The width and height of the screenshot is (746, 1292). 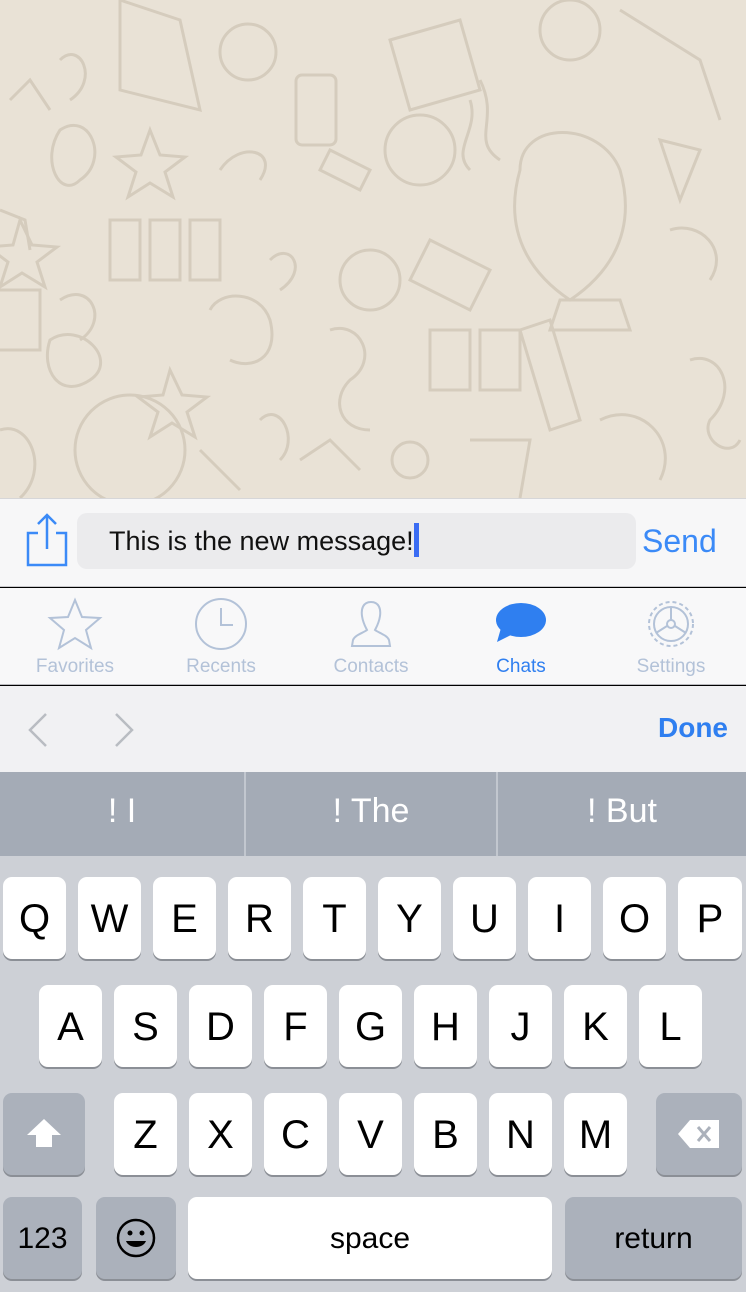 What do you see at coordinates (145, 1026) in the screenshot?
I see `key-s: S` at bounding box center [145, 1026].